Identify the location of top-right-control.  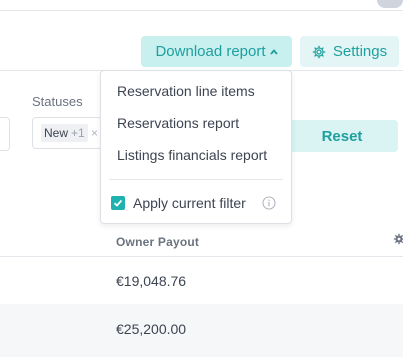
(390, 4).